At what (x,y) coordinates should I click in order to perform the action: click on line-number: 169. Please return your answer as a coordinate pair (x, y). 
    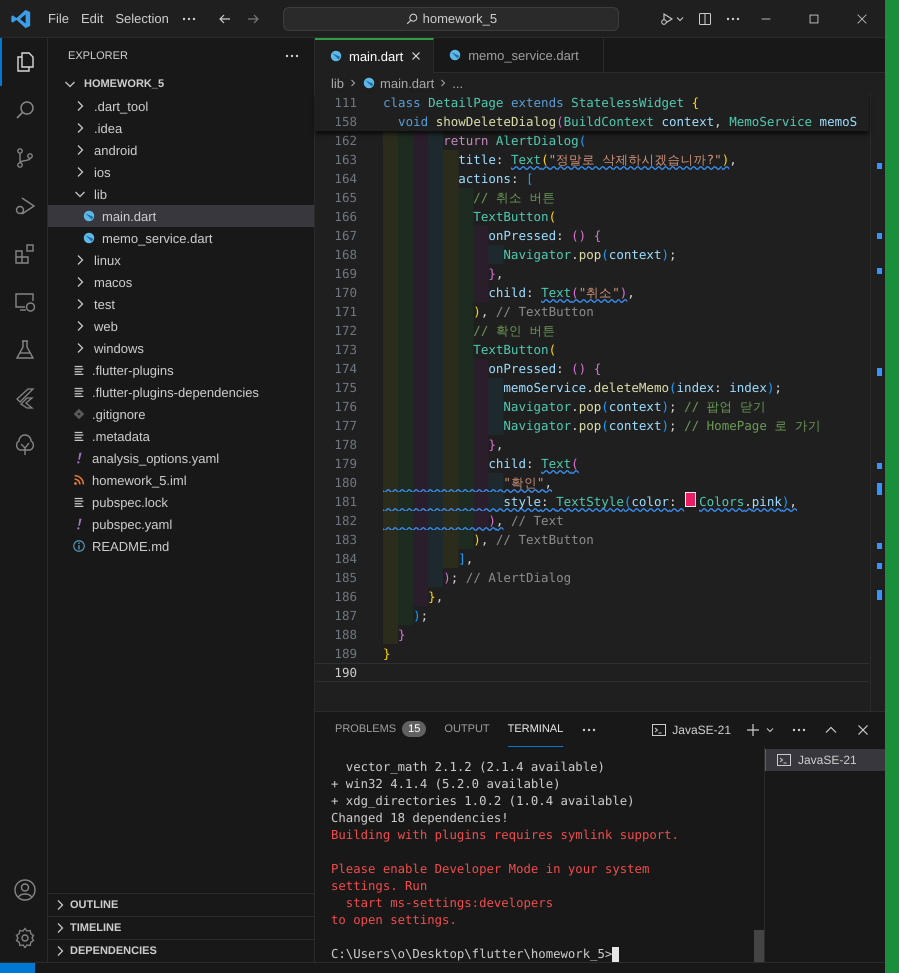
    Looking at the image, I should click on (345, 273).